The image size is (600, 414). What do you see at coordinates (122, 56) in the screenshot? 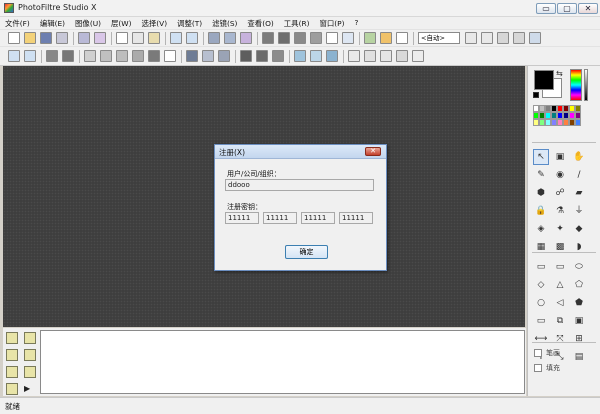
I see `saturation-icon` at bounding box center [122, 56].